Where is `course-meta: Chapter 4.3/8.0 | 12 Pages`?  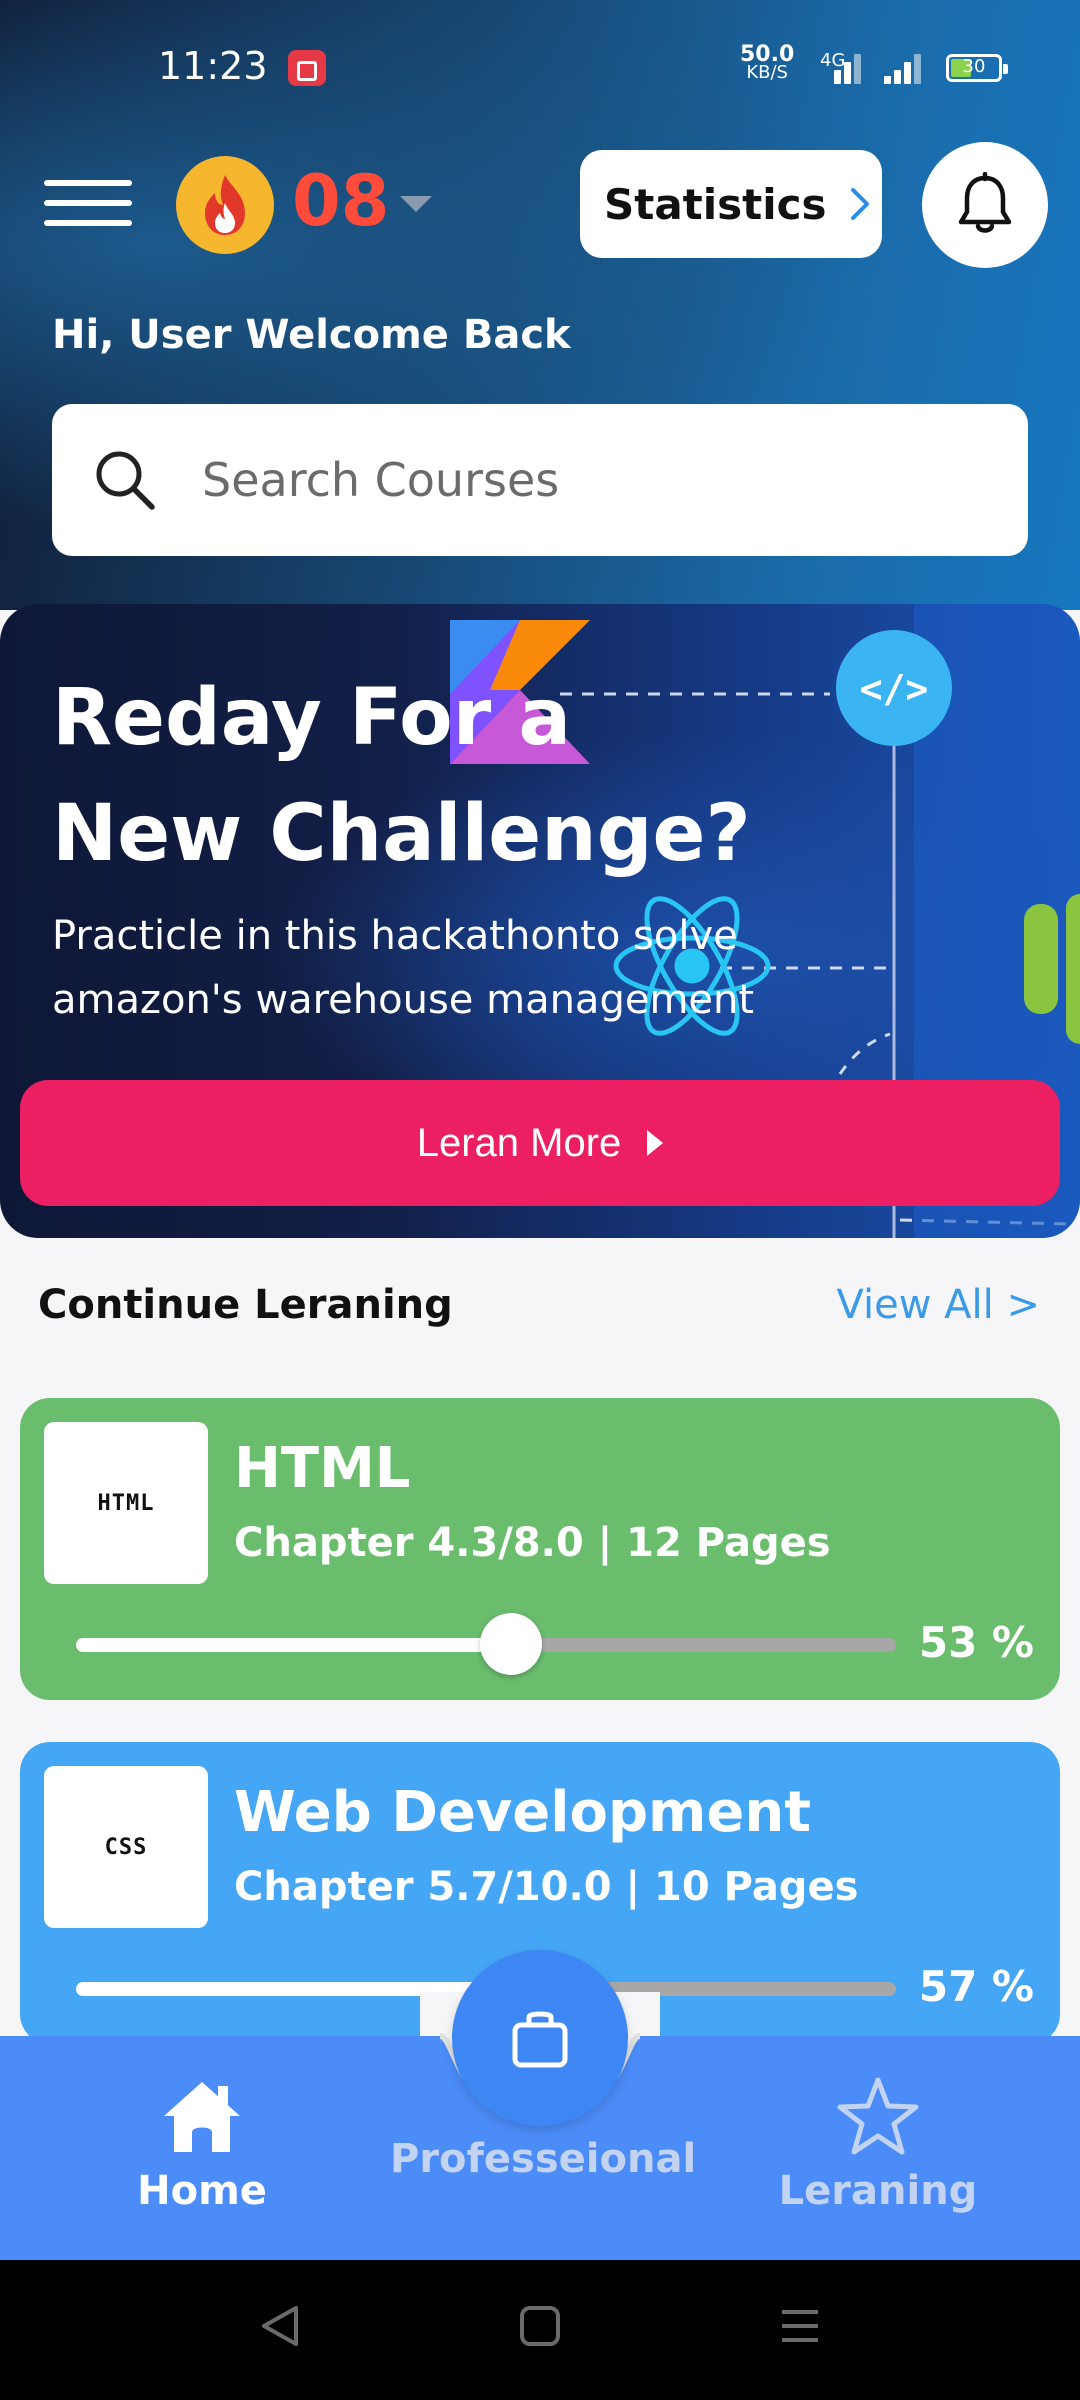 course-meta: Chapter 4.3/8.0 | 12 Pages is located at coordinates (532, 1543).